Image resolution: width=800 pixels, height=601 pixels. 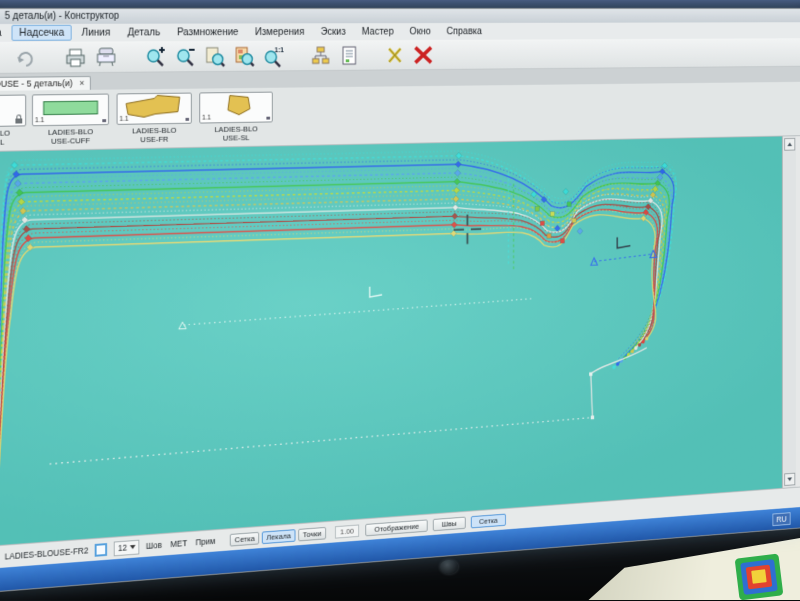 I want to click on status-labels: Шов МЕТ Прим, so click(x=185, y=543).